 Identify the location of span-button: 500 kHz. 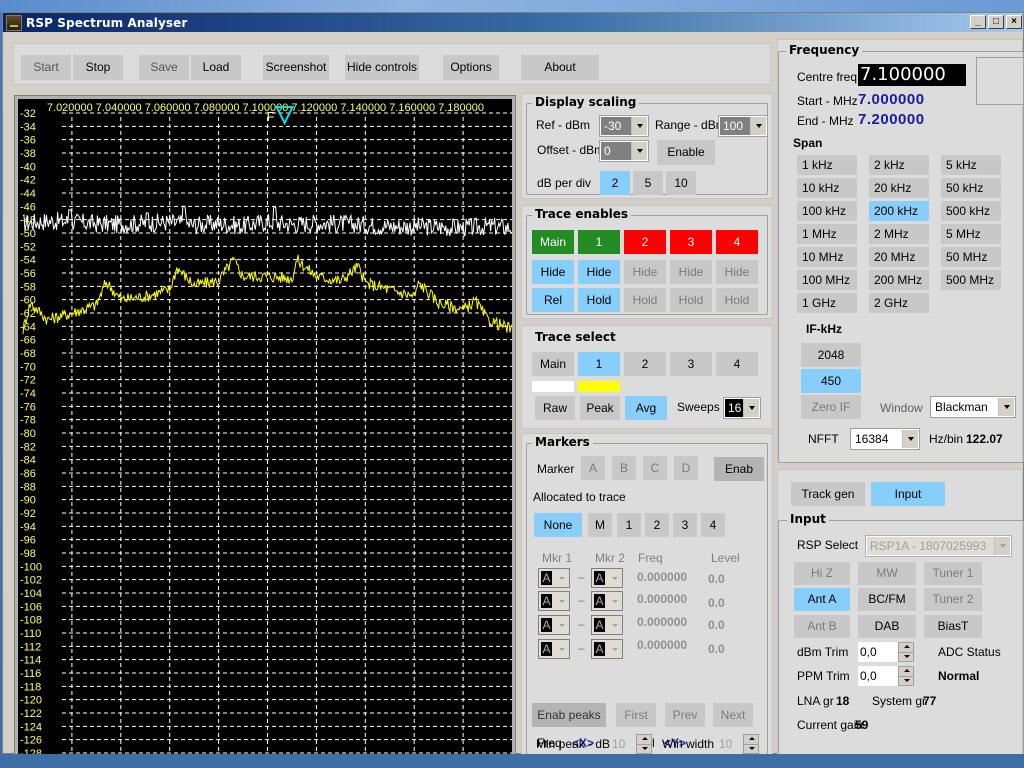
(971, 211).